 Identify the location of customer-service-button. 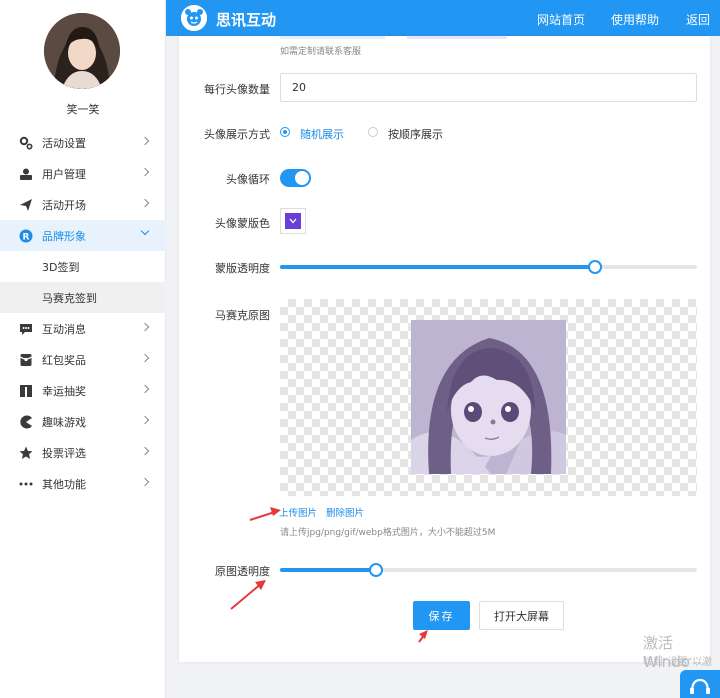
(700, 684).